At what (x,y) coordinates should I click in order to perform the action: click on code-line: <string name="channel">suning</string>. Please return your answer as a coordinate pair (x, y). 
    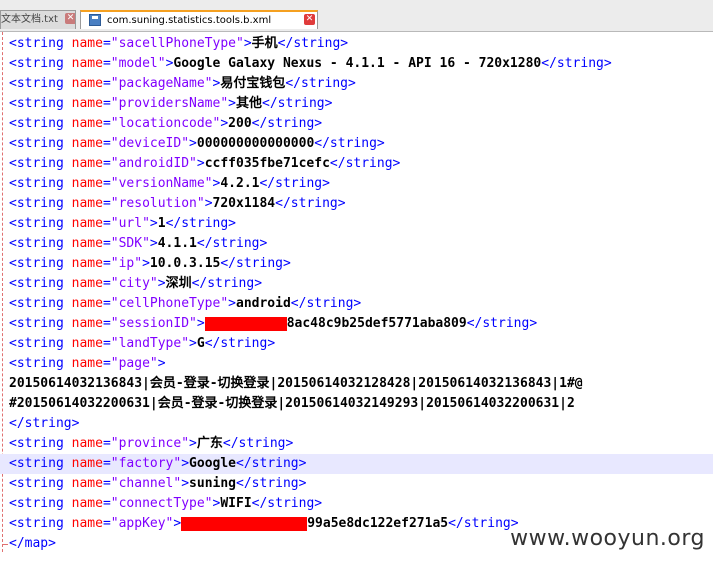
    Looking at the image, I should click on (361, 484).